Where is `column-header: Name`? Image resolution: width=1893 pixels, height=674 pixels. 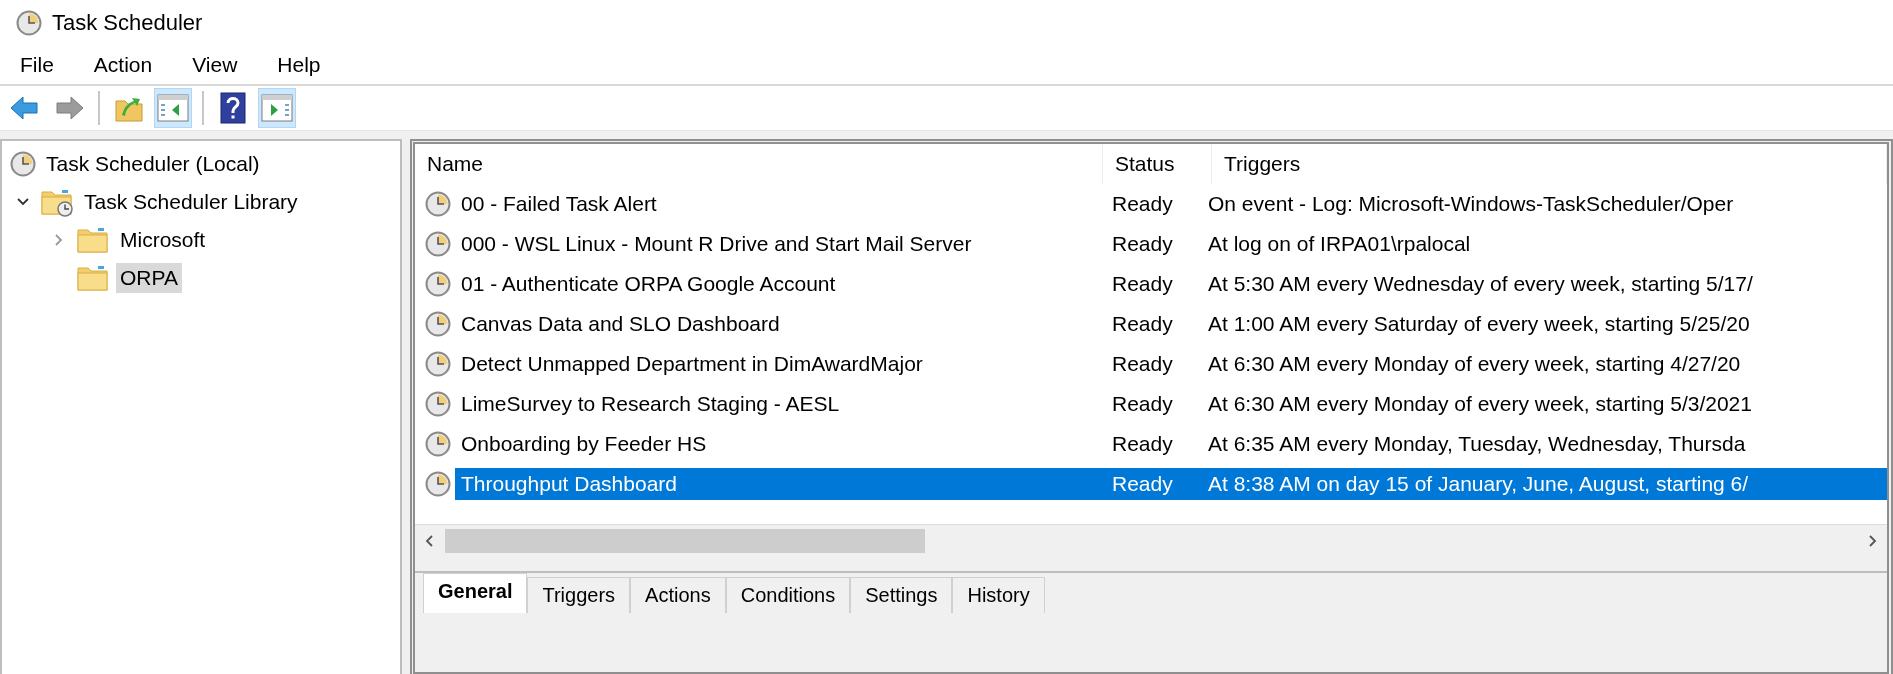
column-header: Name is located at coordinates (759, 164).